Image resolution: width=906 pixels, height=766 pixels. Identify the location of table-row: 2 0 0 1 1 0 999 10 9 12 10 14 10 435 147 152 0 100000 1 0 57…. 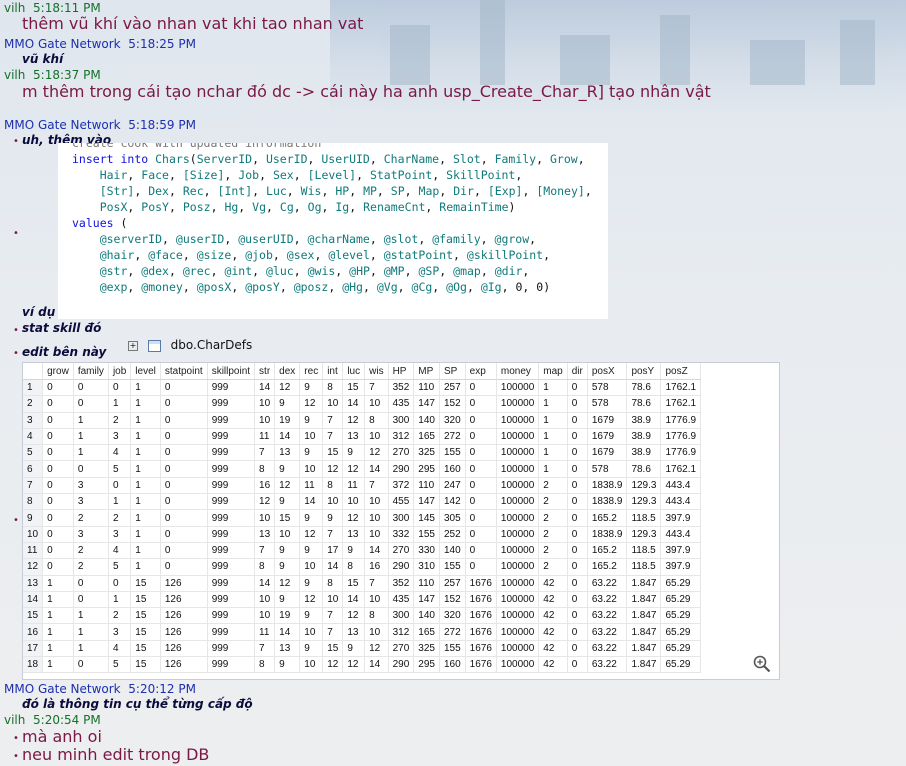
(362, 404).